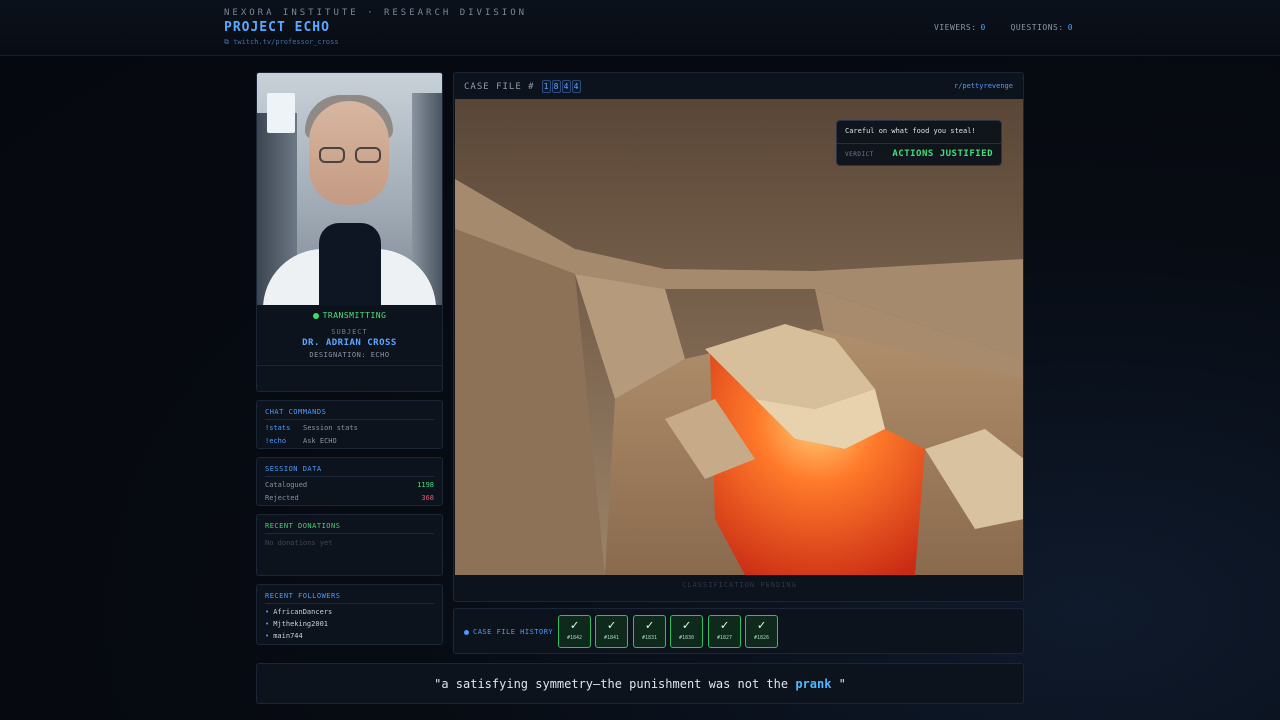 Image resolution: width=1280 pixels, height=720 pixels. What do you see at coordinates (349, 189) in the screenshot?
I see `subject-photo` at bounding box center [349, 189].